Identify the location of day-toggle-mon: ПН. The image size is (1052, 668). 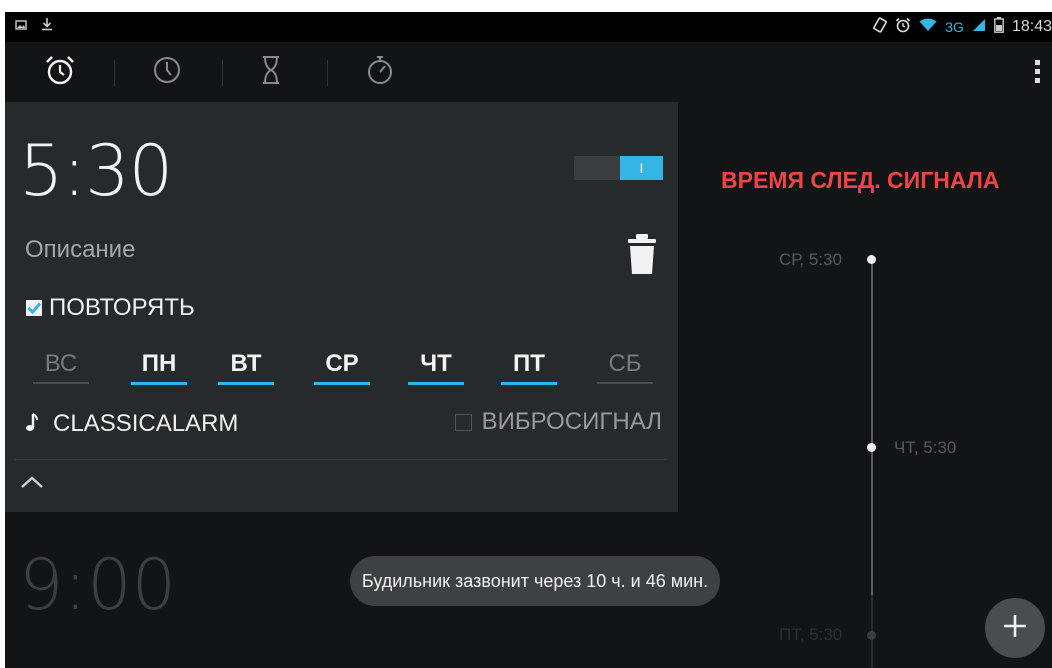
(159, 367).